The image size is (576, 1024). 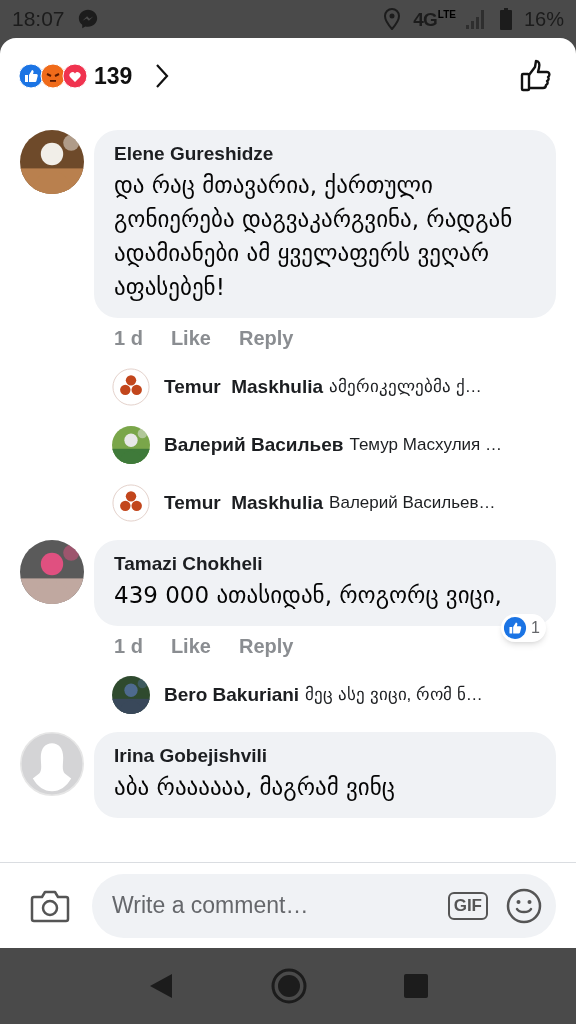 What do you see at coordinates (232, 695) in the screenshot?
I see `reply-author: Bero Bakuriani` at bounding box center [232, 695].